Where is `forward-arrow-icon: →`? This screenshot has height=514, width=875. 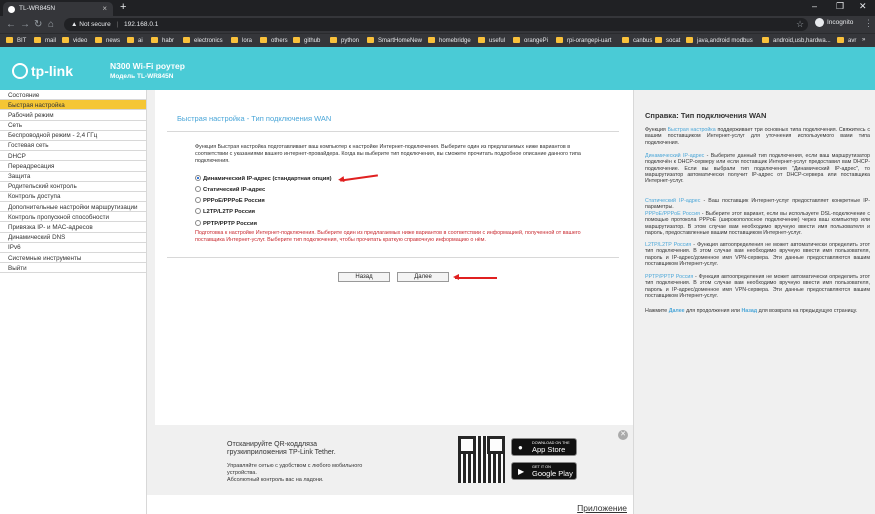
forward-arrow-icon: → is located at coordinates (25, 24).